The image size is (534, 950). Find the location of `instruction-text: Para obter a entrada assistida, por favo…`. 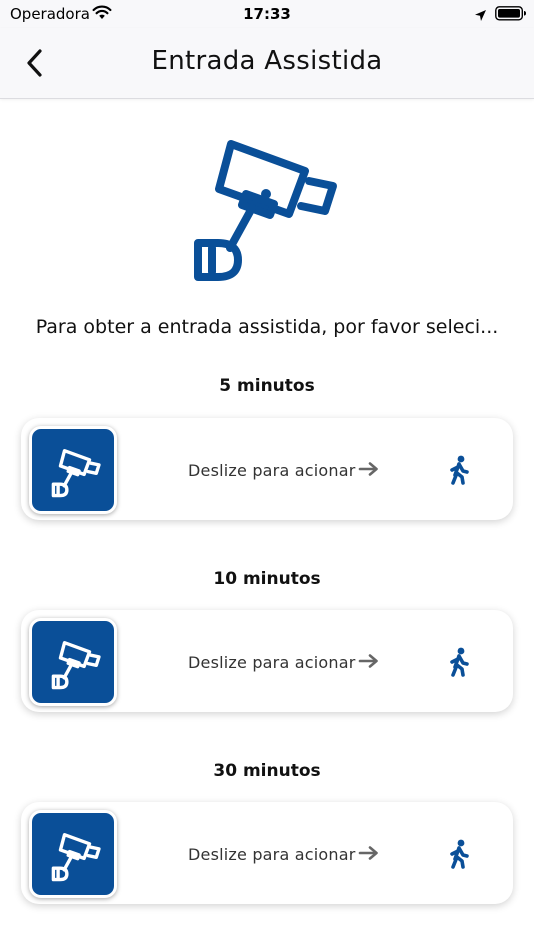

instruction-text: Para obter a entrada assistida, por favo… is located at coordinates (267, 327).